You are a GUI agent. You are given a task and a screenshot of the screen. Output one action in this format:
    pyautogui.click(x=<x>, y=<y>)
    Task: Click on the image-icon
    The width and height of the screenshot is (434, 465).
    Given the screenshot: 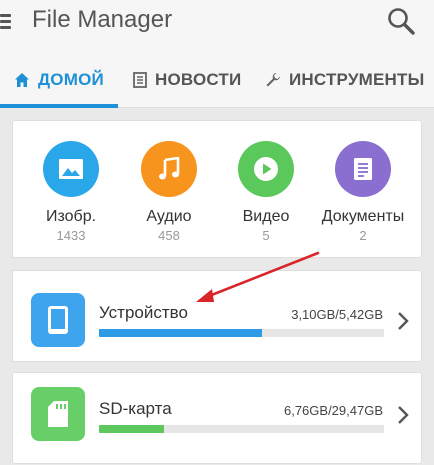 What is the action you would take?
    pyautogui.click(x=71, y=169)
    